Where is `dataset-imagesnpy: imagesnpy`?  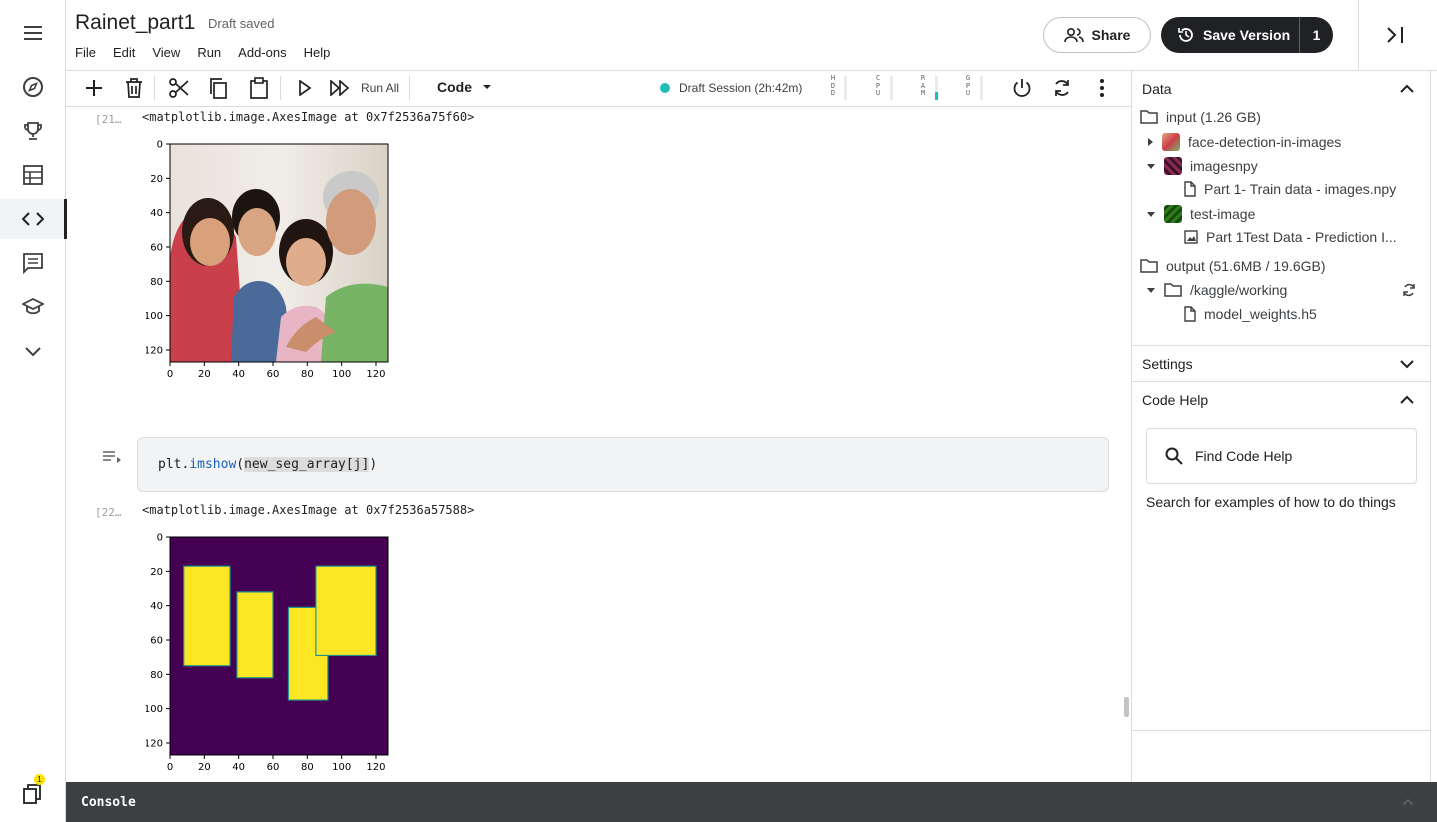
dataset-imagesnpy: imagesnpy is located at coordinates (1202, 166).